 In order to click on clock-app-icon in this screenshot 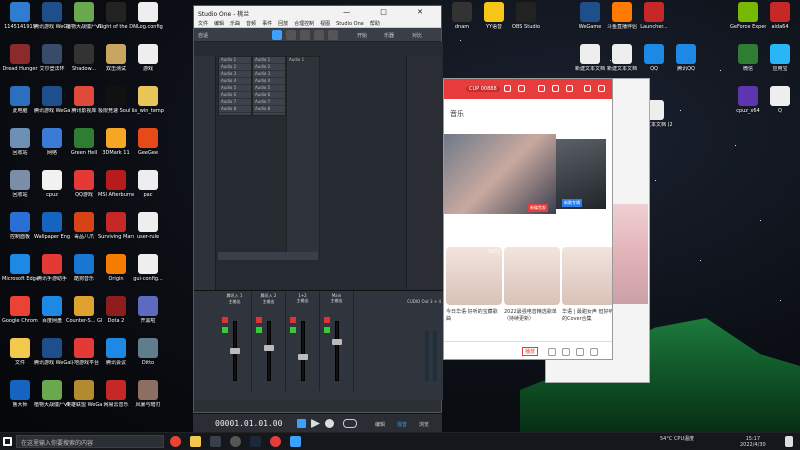, I will do `click(235, 441)`.